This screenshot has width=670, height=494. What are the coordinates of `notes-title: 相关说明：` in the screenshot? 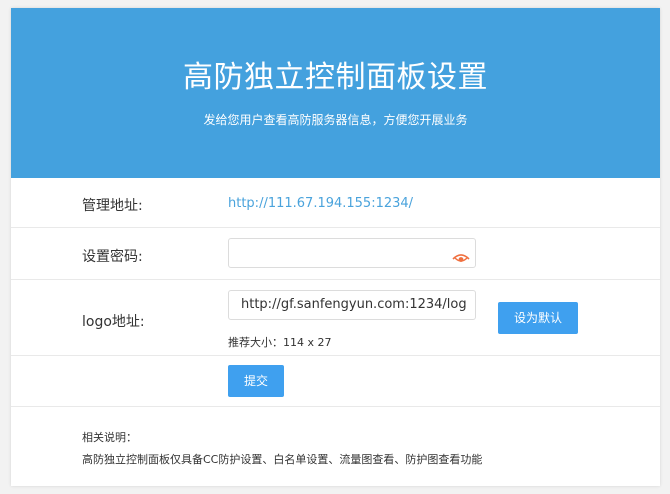 It's located at (109, 437).